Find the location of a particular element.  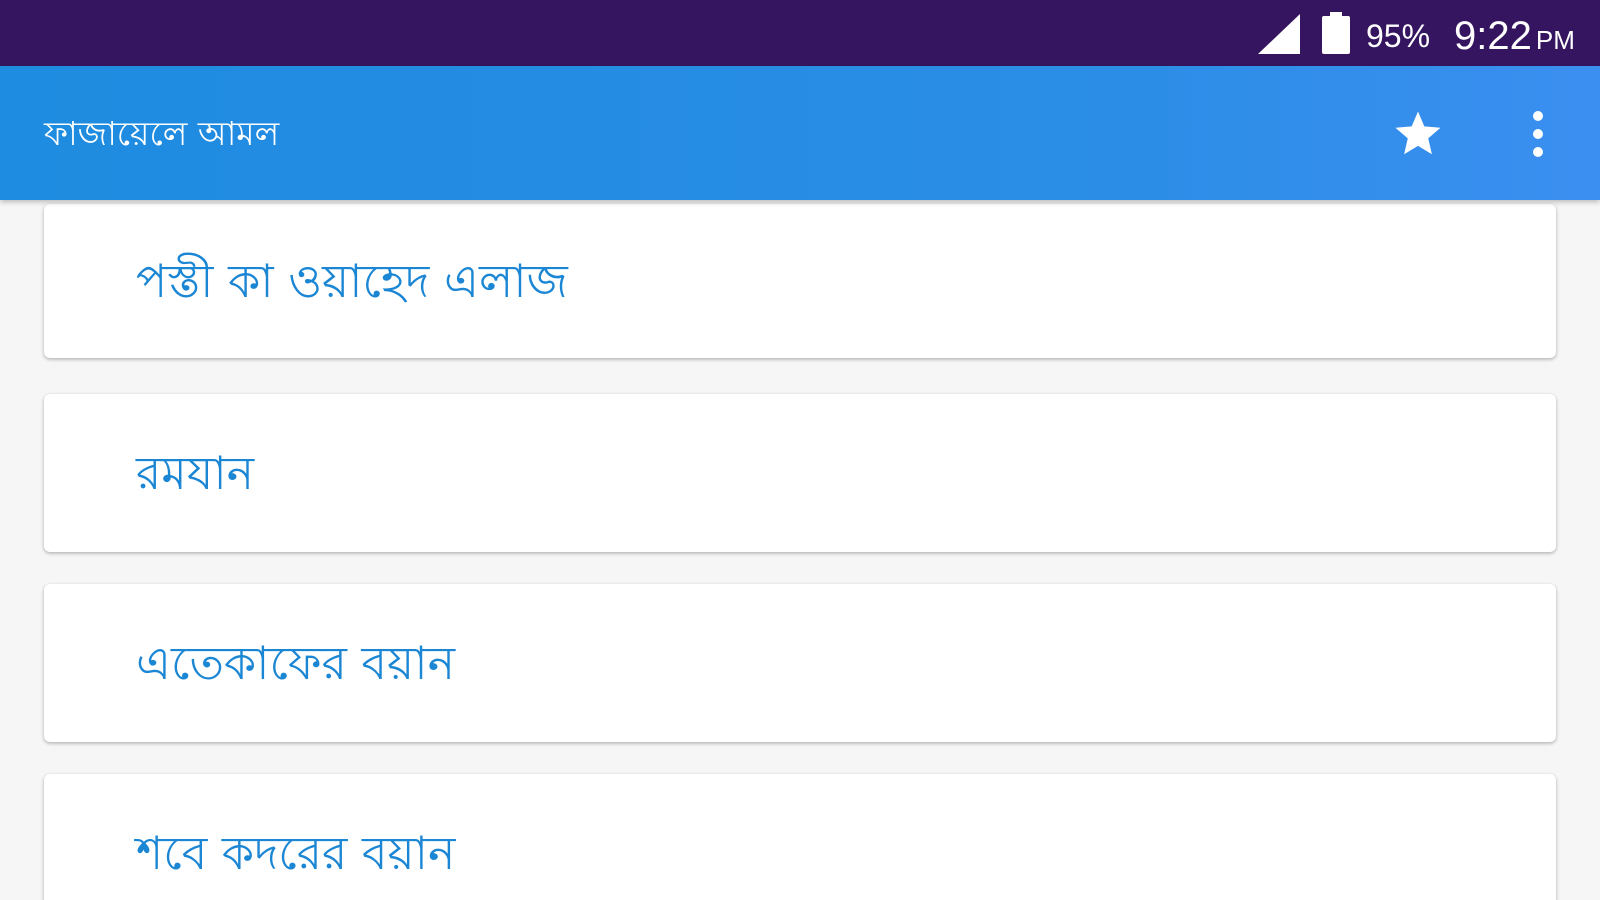

battery-icon is located at coordinates (1336, 33).